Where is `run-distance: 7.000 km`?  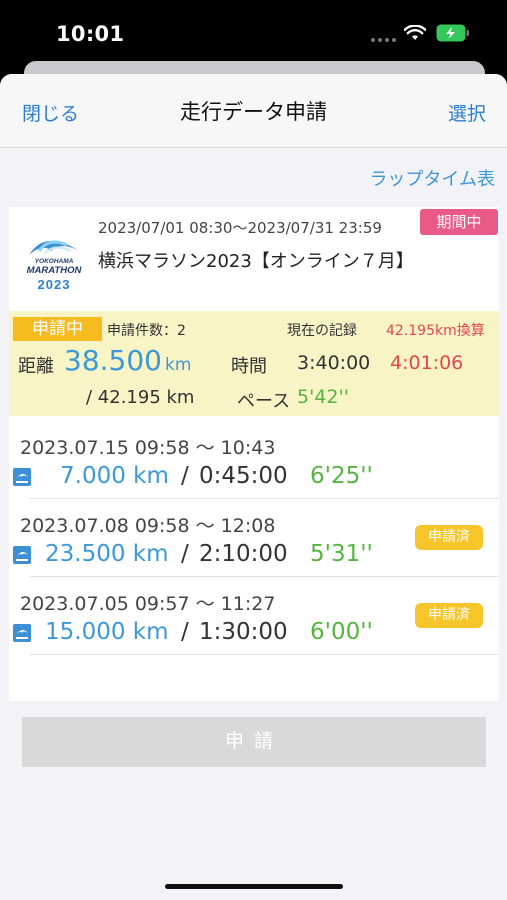
run-distance: 7.000 km is located at coordinates (114, 476).